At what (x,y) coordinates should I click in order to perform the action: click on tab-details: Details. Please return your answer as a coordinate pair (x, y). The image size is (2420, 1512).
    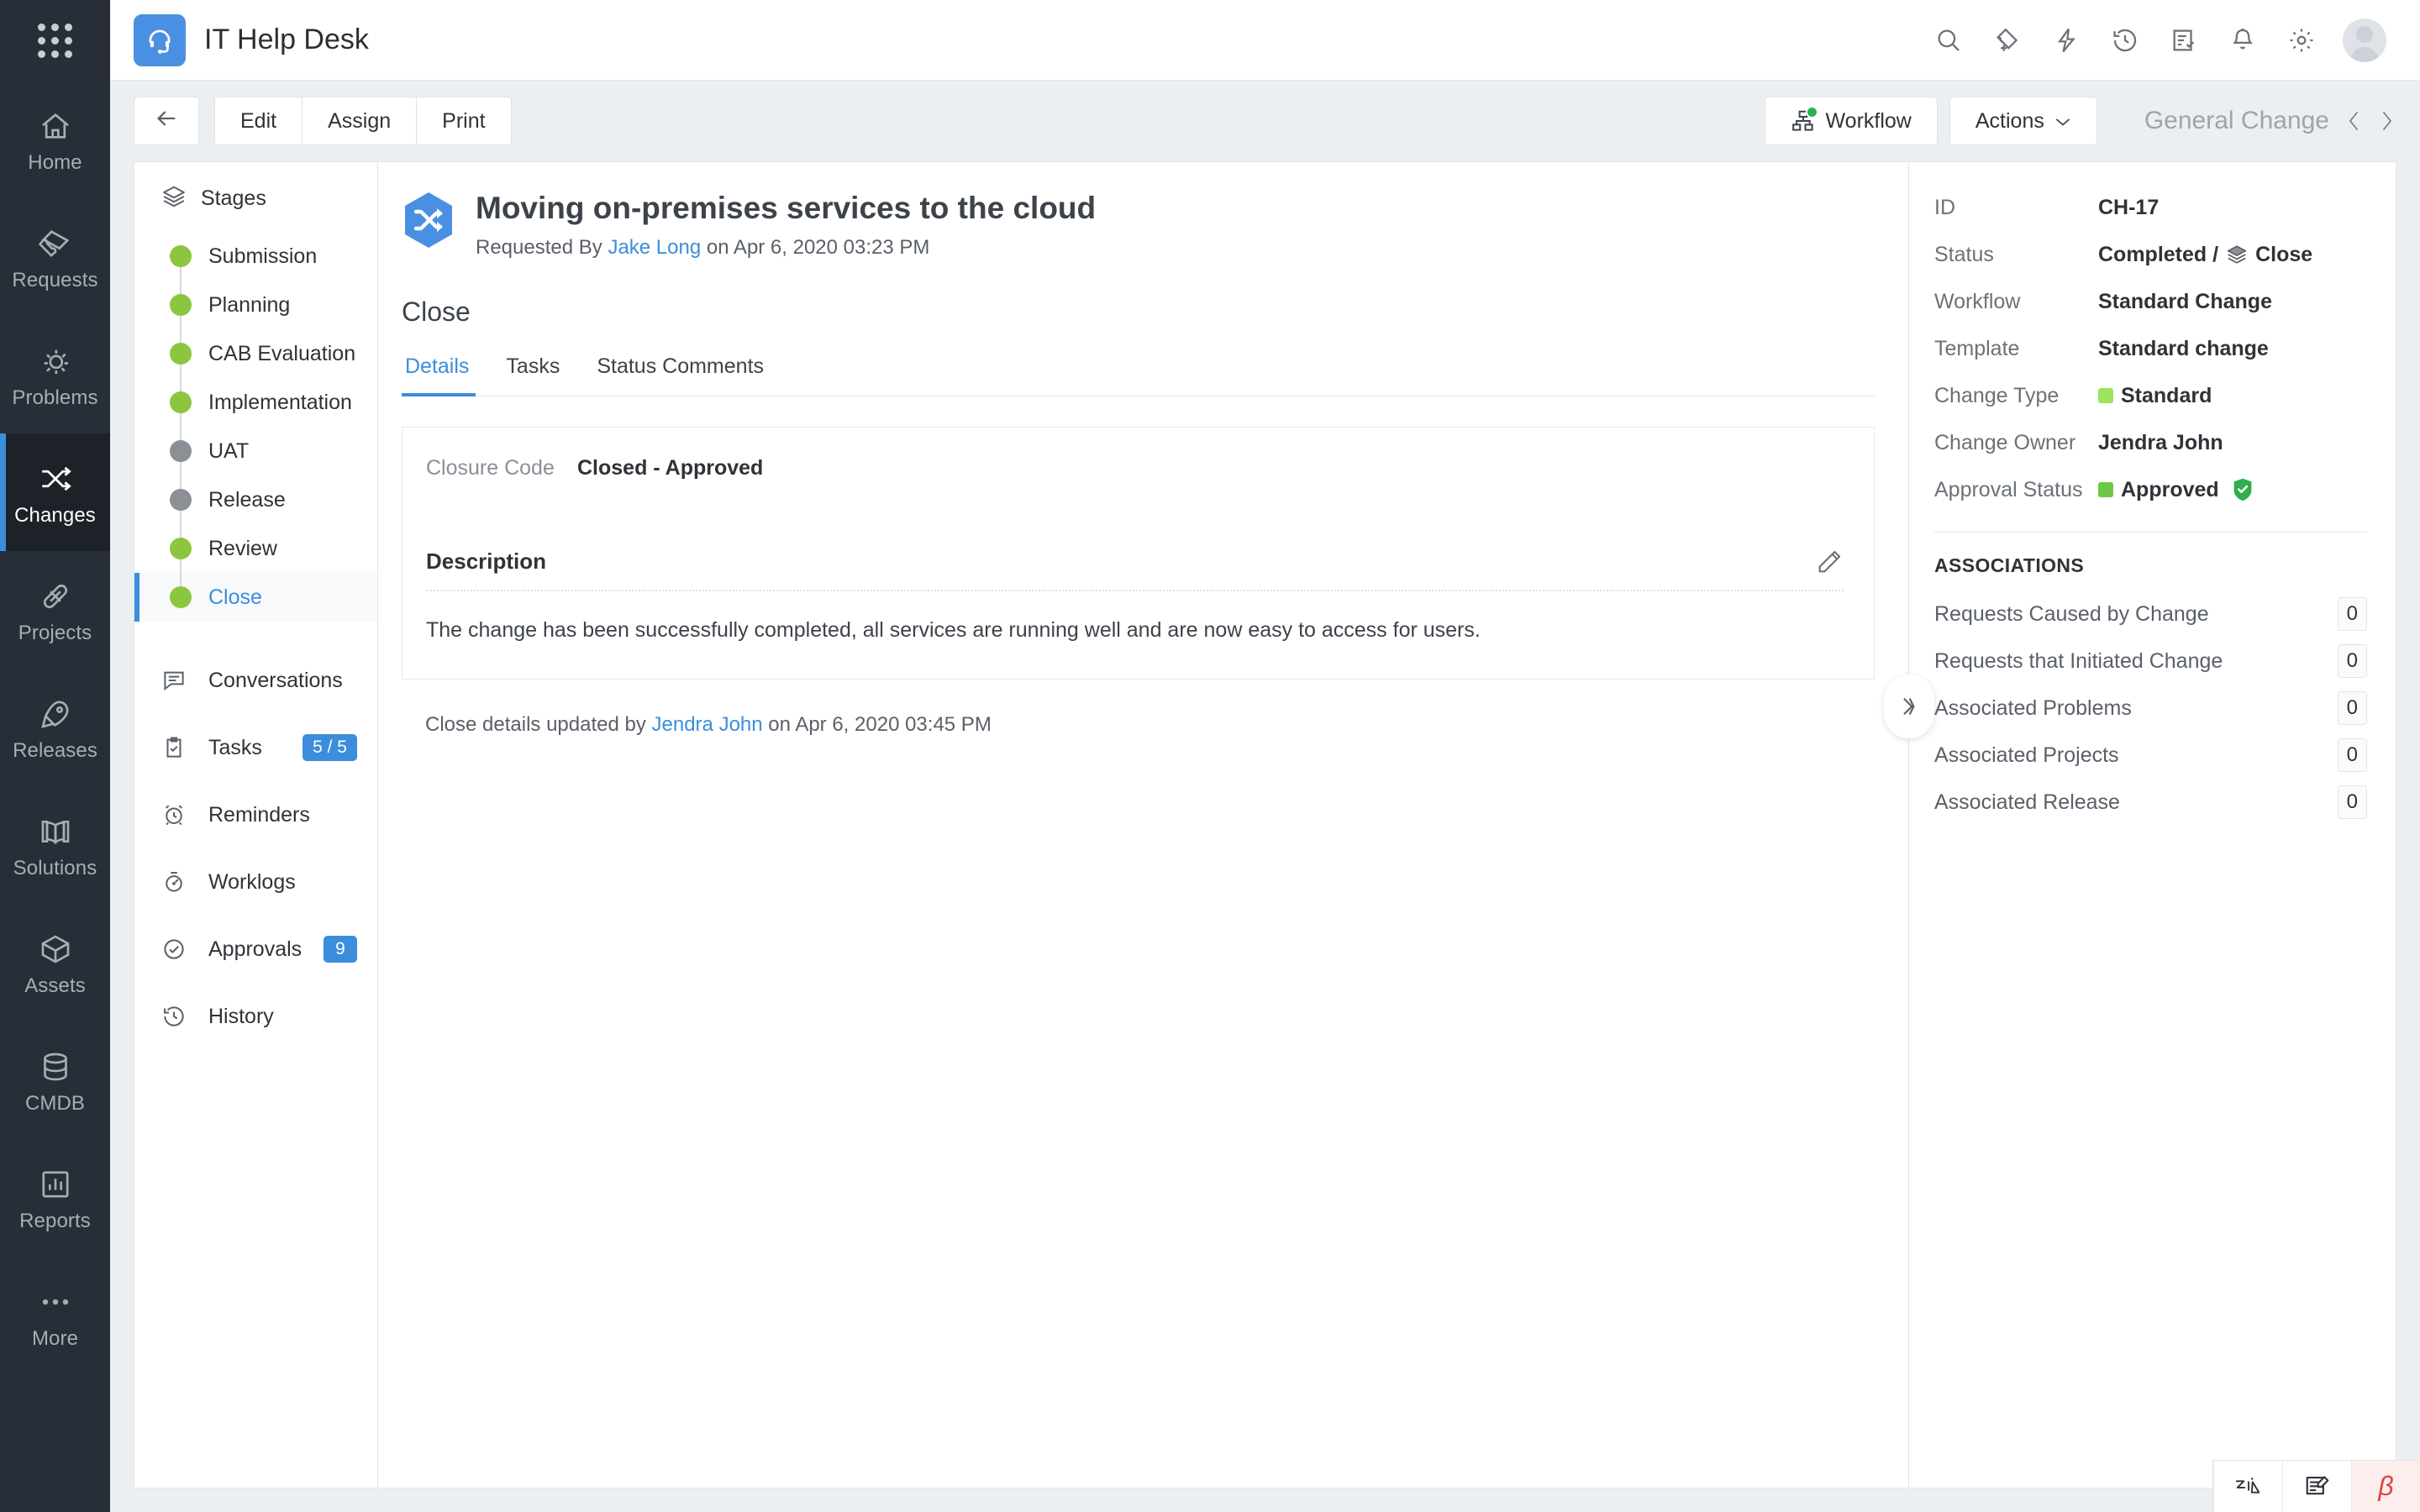
    Looking at the image, I should click on (445, 375).